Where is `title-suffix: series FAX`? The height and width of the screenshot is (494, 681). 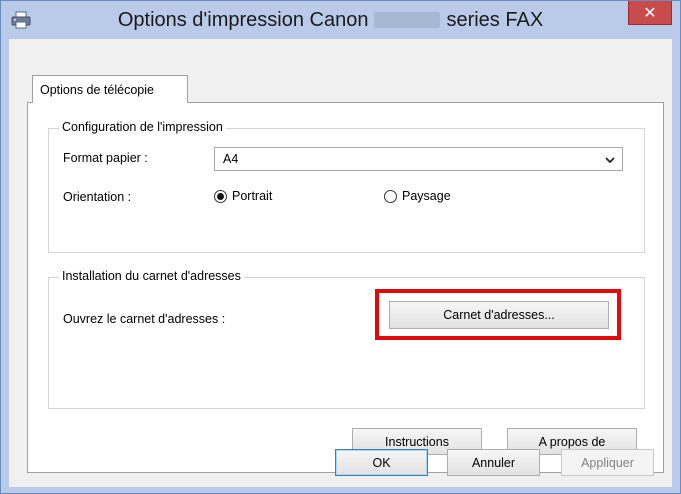
title-suffix: series FAX is located at coordinates (495, 19).